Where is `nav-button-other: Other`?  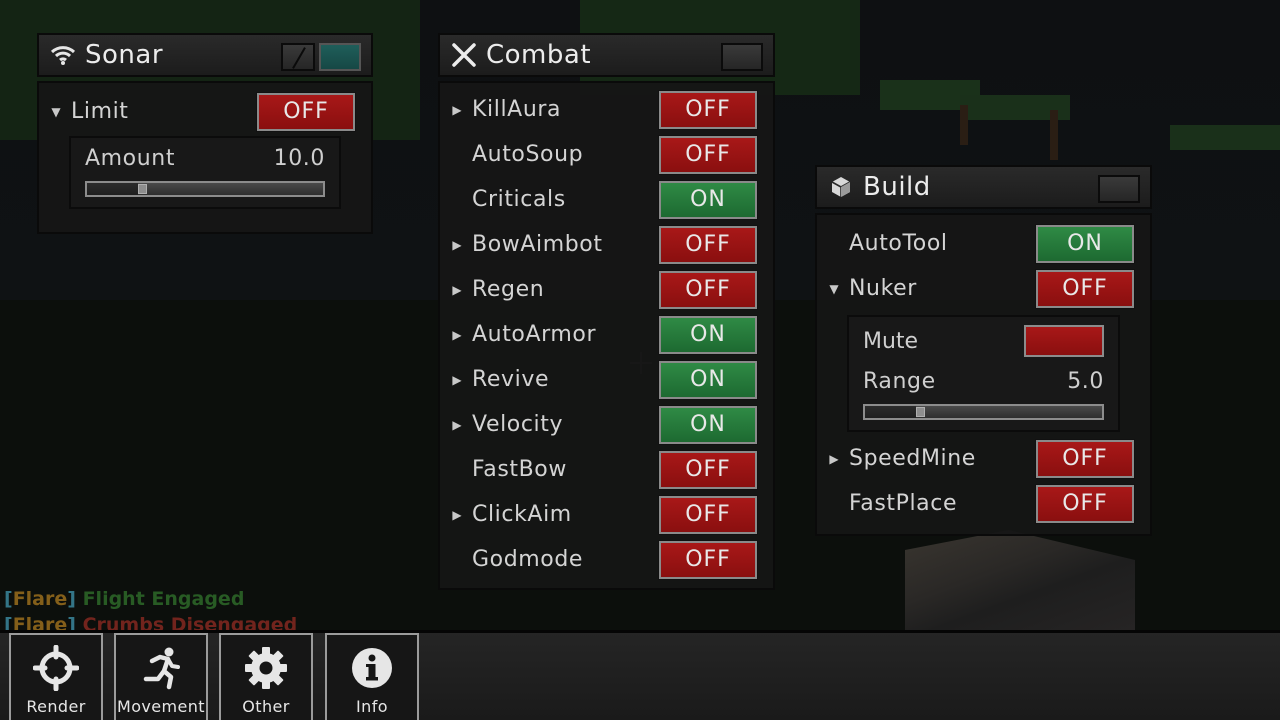
nav-button-other: Other is located at coordinates (266, 676).